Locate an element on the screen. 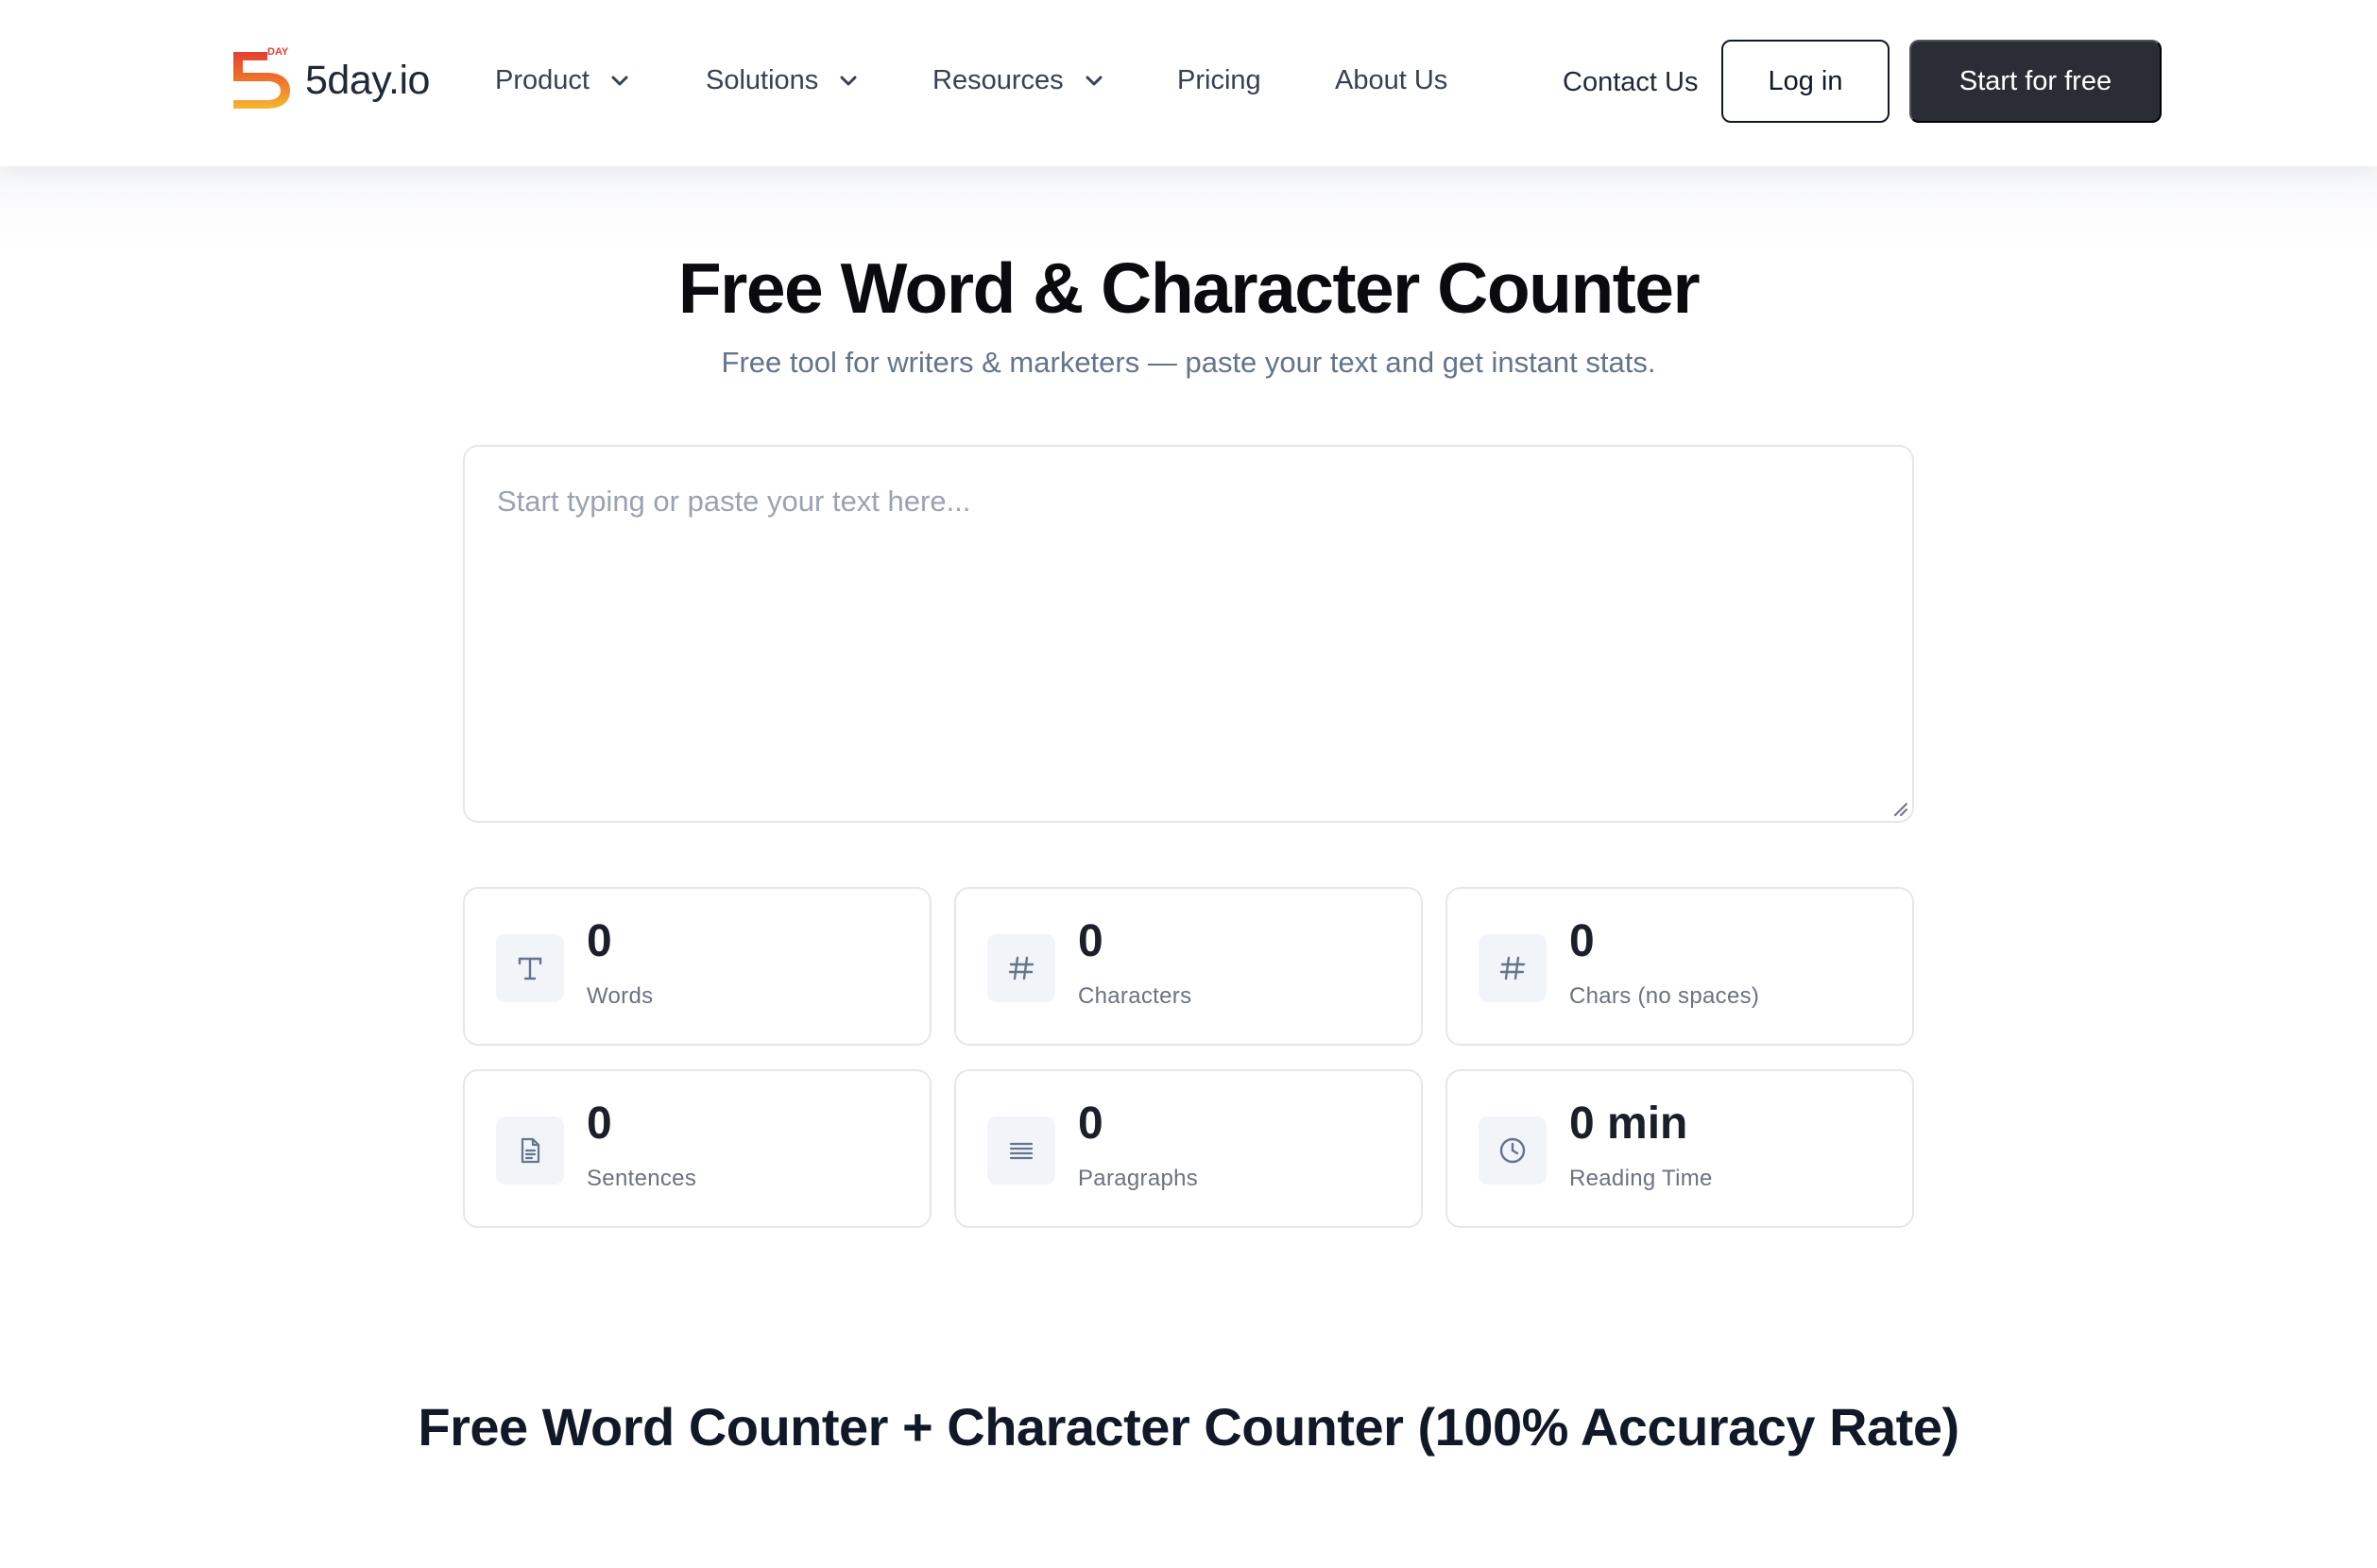 This screenshot has width=2377, height=1568. page-title: Free Word & Character Counter is located at coordinates (1189, 288).